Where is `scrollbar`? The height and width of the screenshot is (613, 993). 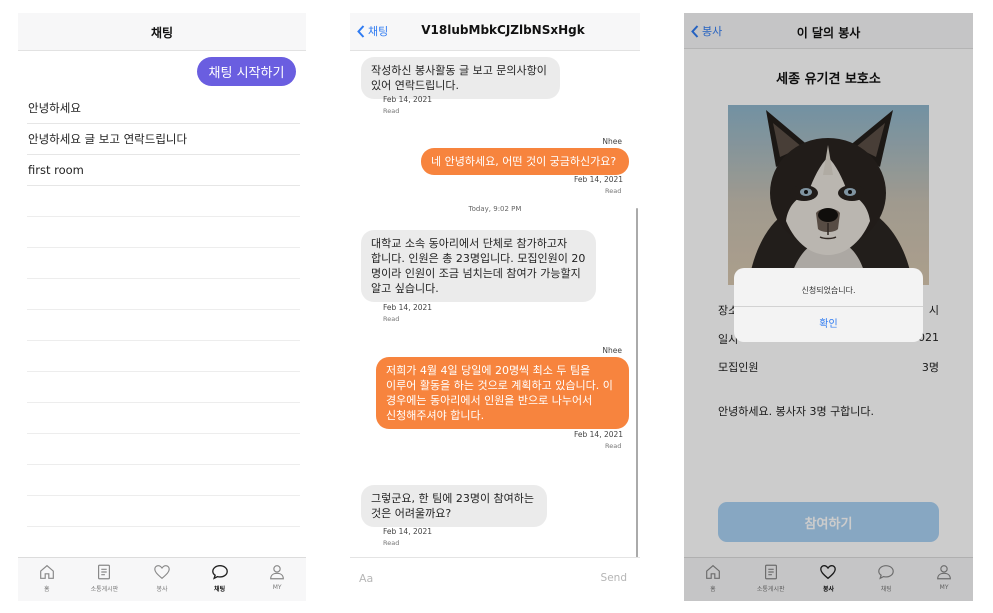
scrollbar is located at coordinates (637, 385).